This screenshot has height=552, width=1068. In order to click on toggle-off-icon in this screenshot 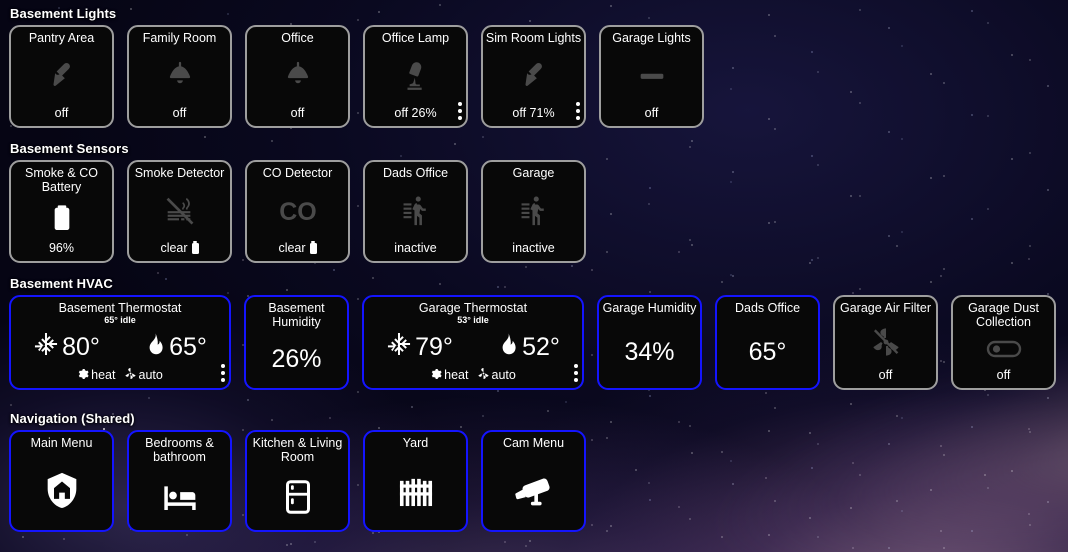, I will do `click(1003, 348)`.